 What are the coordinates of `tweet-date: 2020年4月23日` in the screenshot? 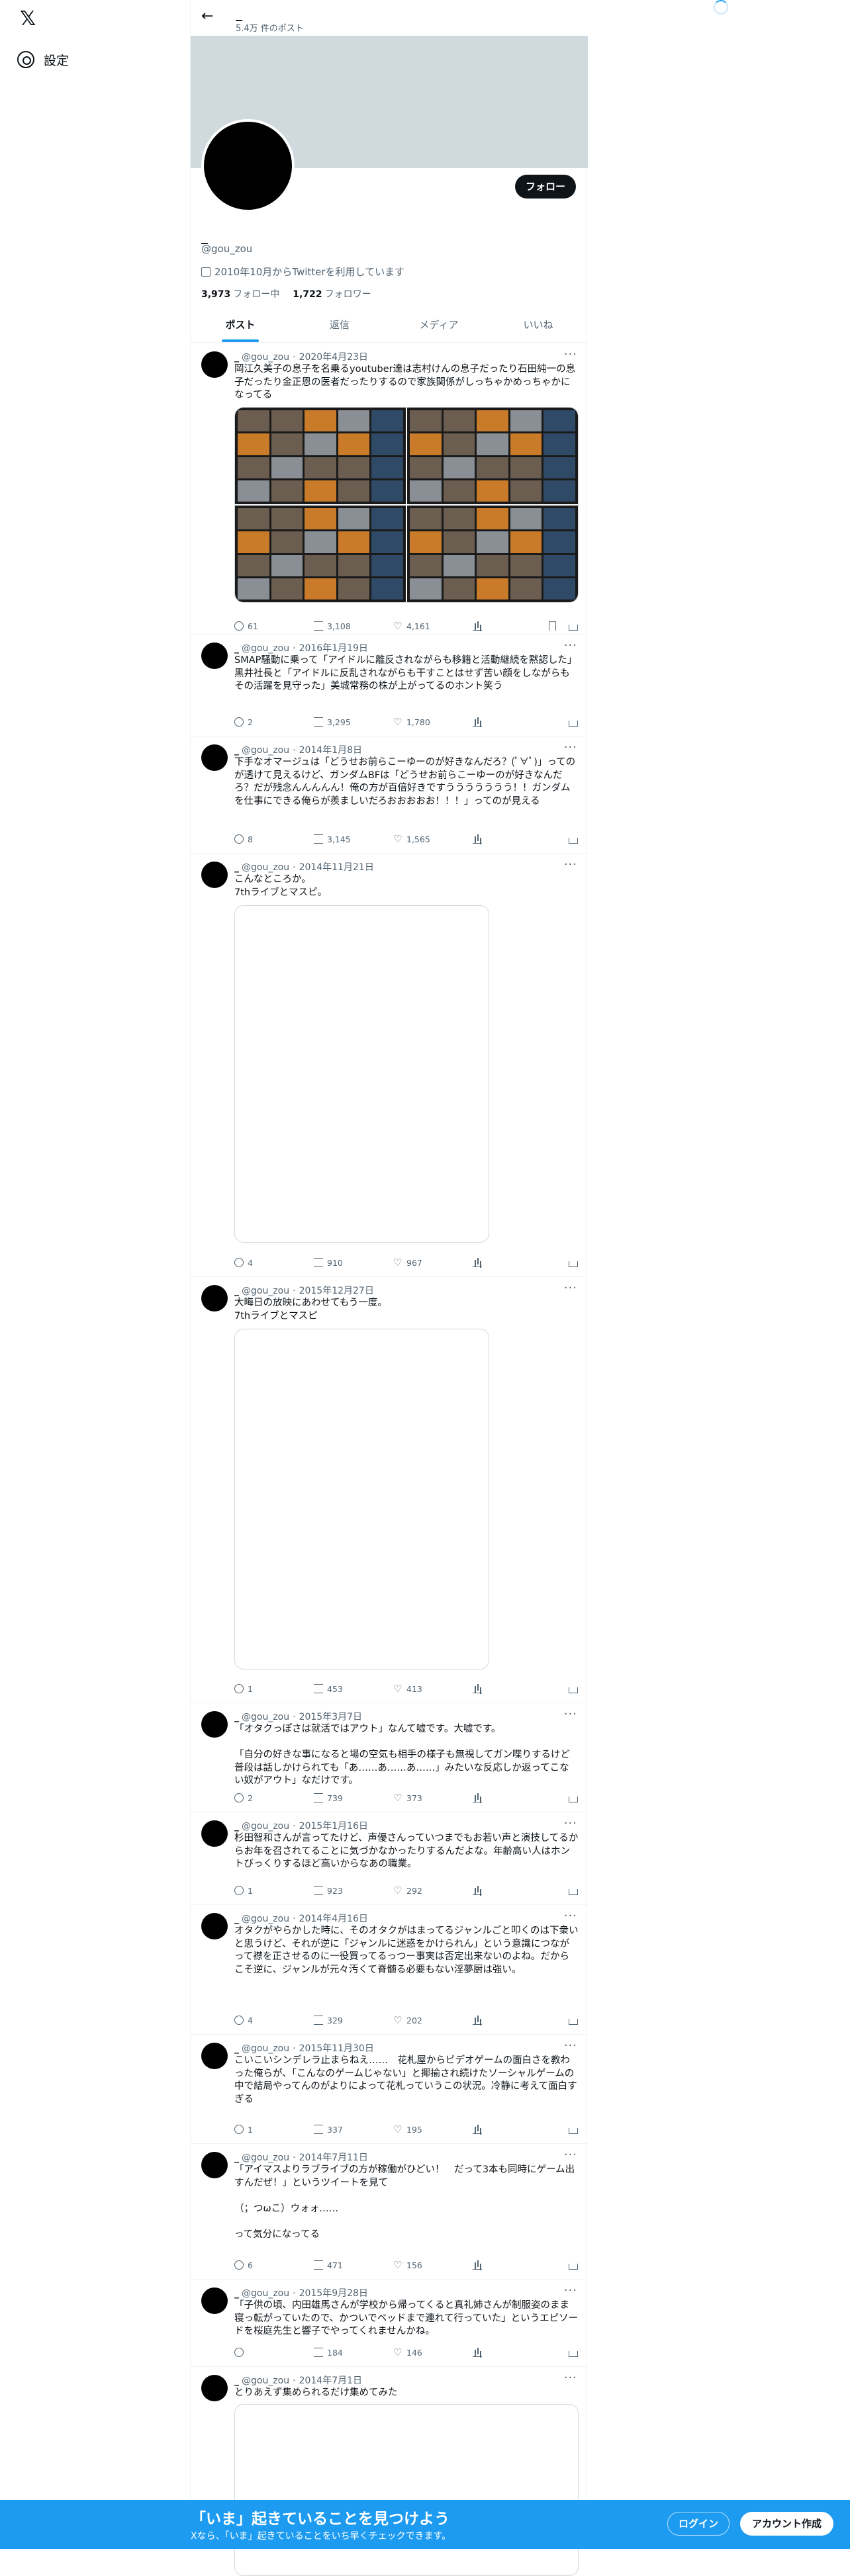 It's located at (333, 357).